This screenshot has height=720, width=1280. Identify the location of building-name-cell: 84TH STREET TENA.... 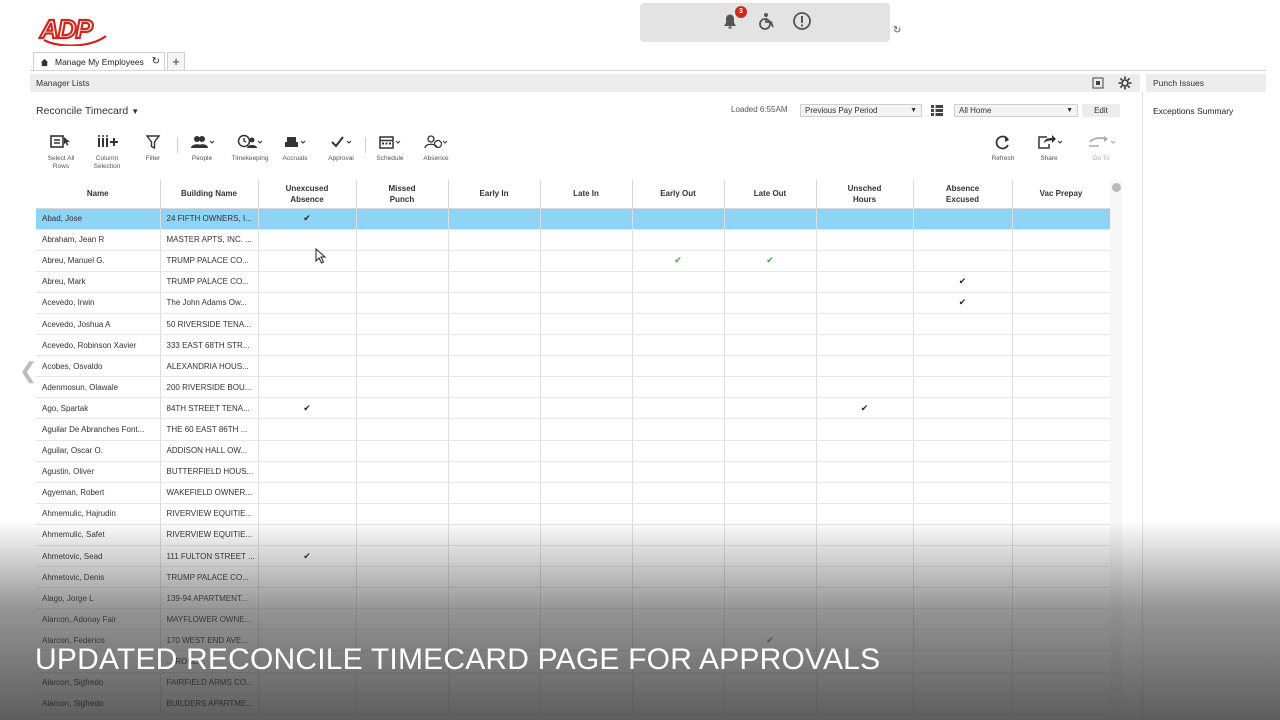
(209, 408).